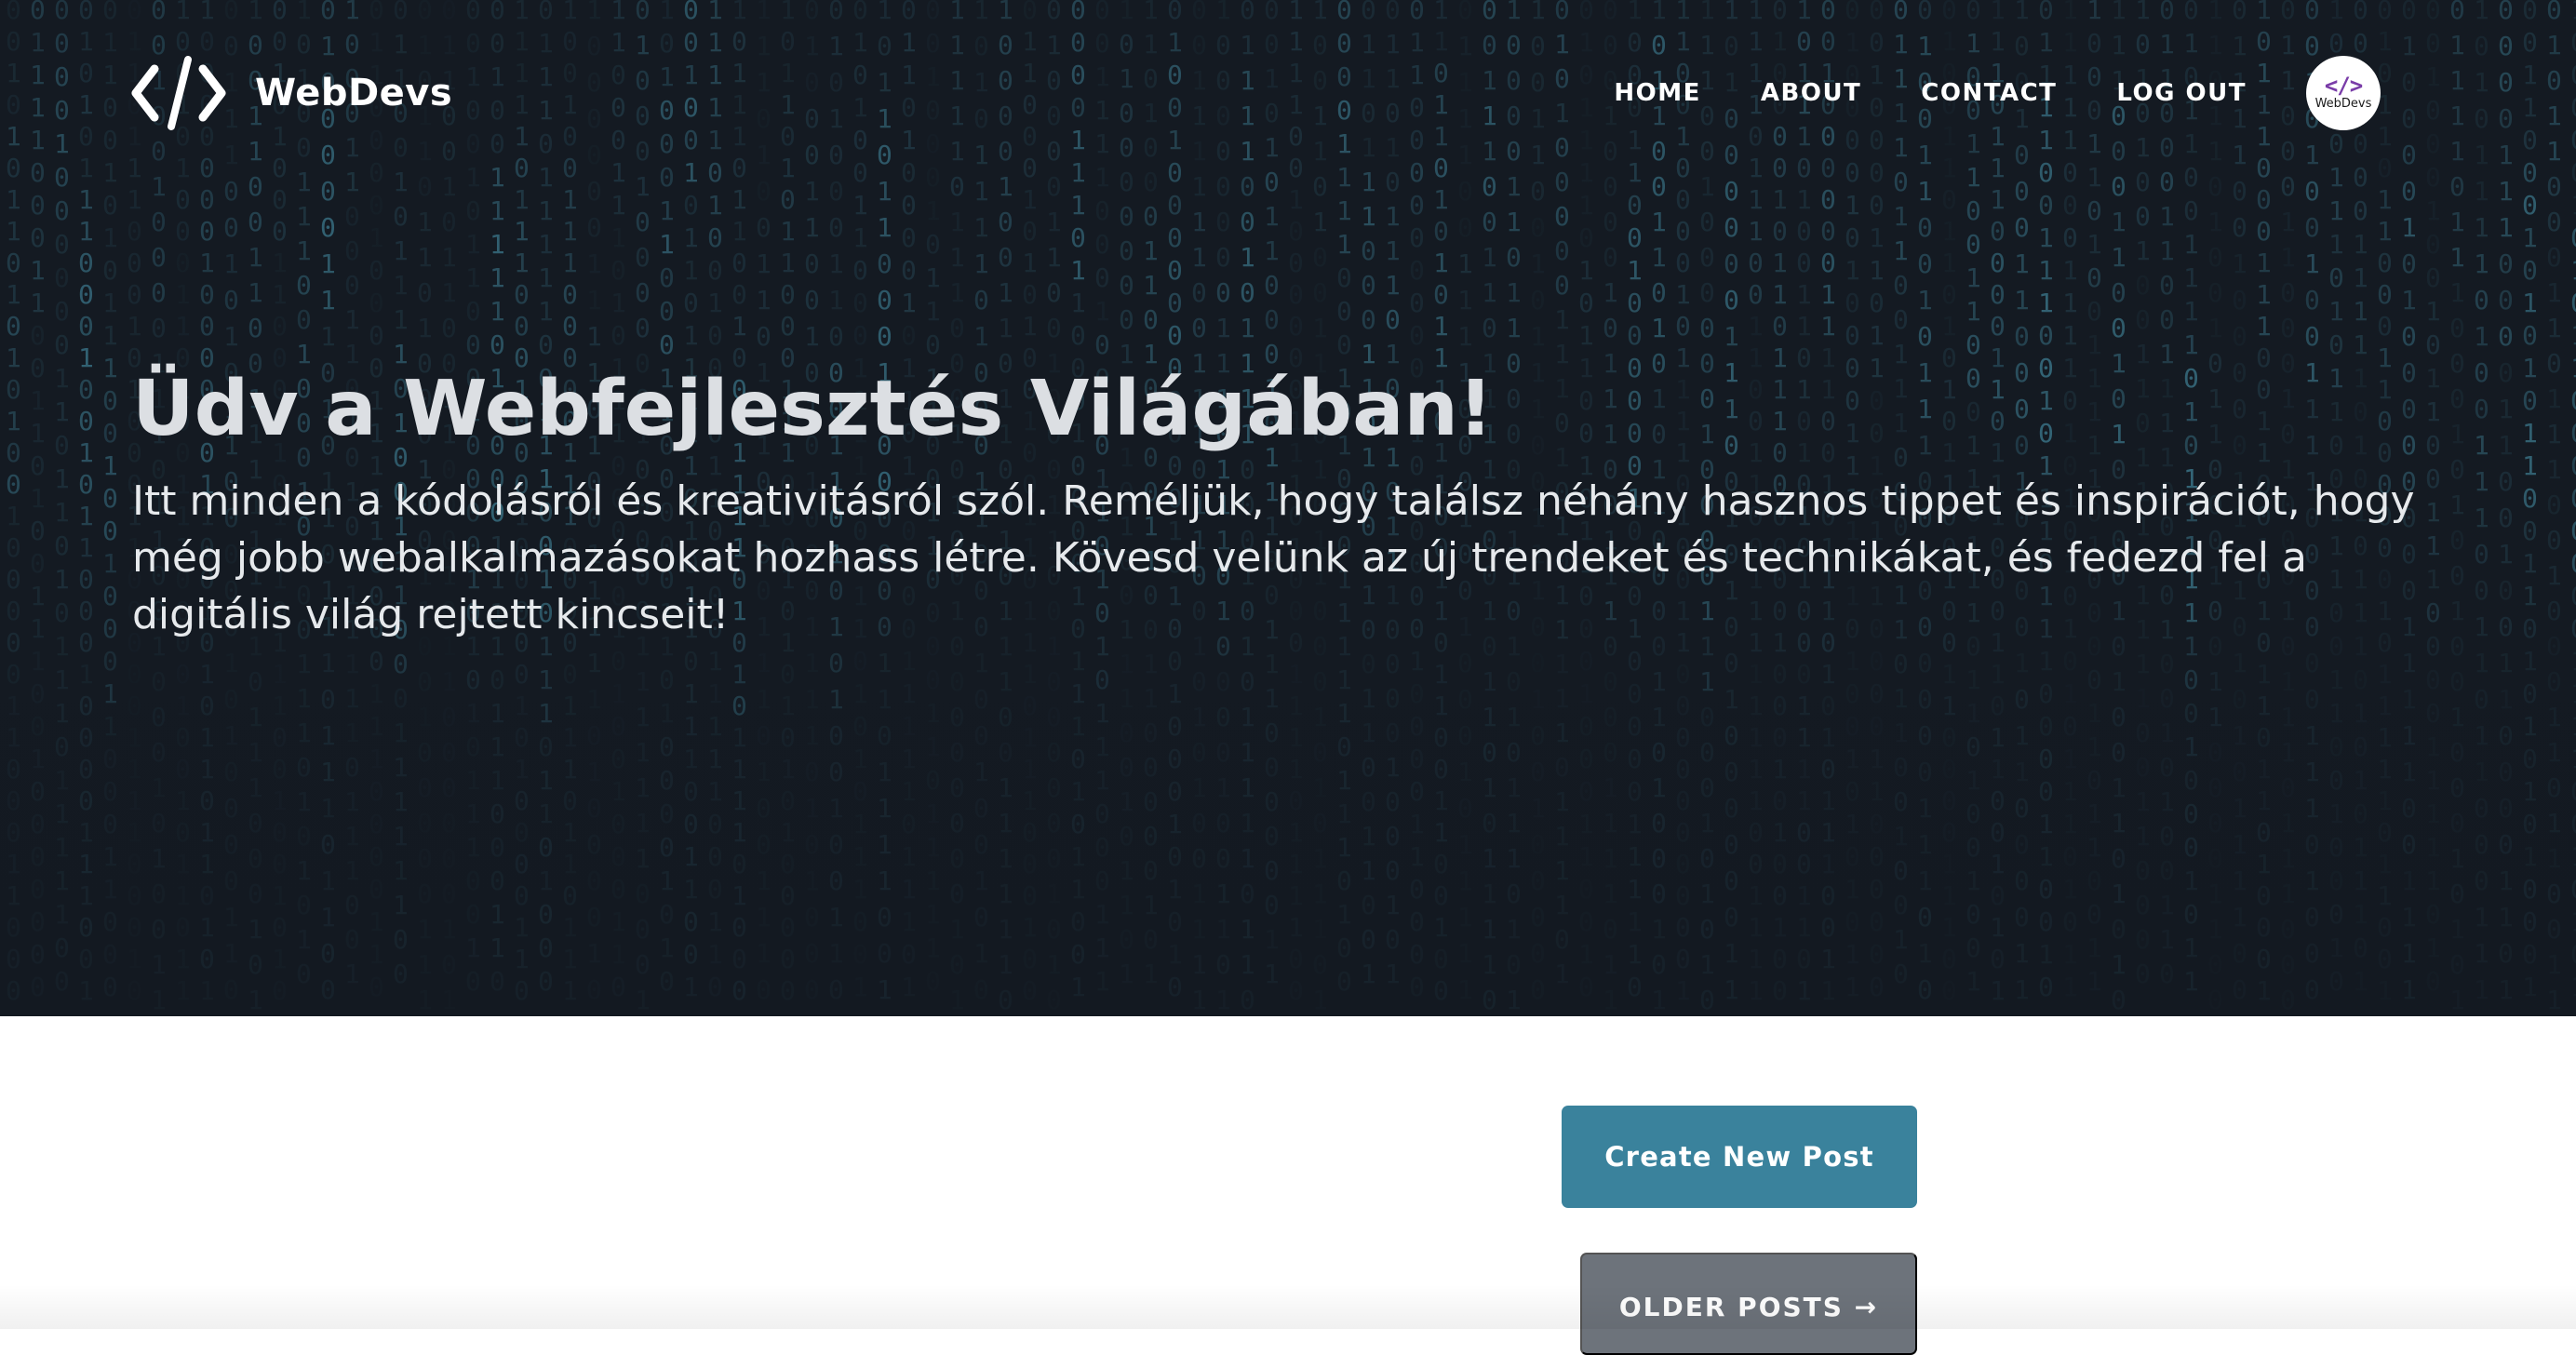 This screenshot has height=1355, width=2576. What do you see at coordinates (178, 93) in the screenshot?
I see `code-brackets-icon` at bounding box center [178, 93].